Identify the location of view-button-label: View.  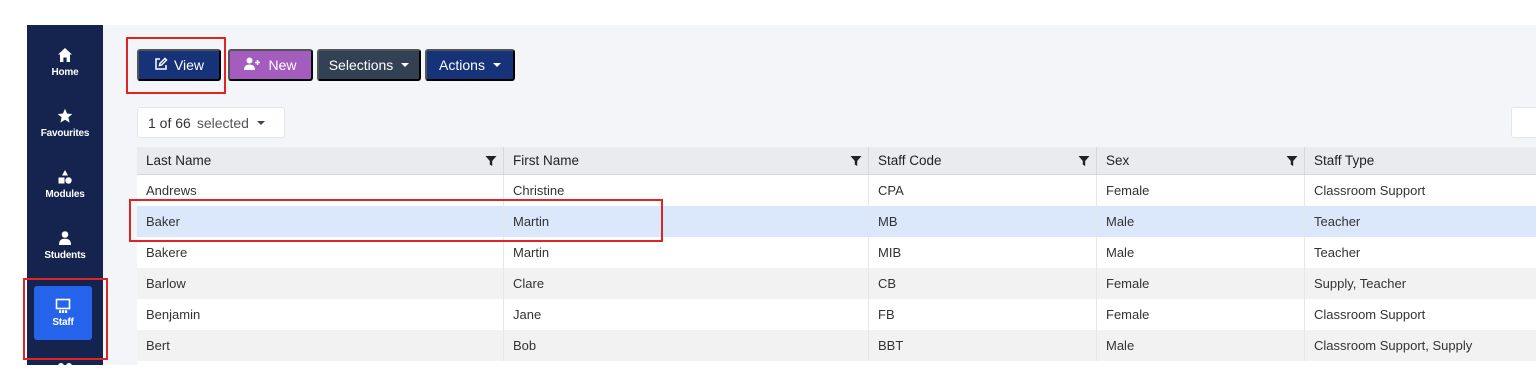
(189, 65).